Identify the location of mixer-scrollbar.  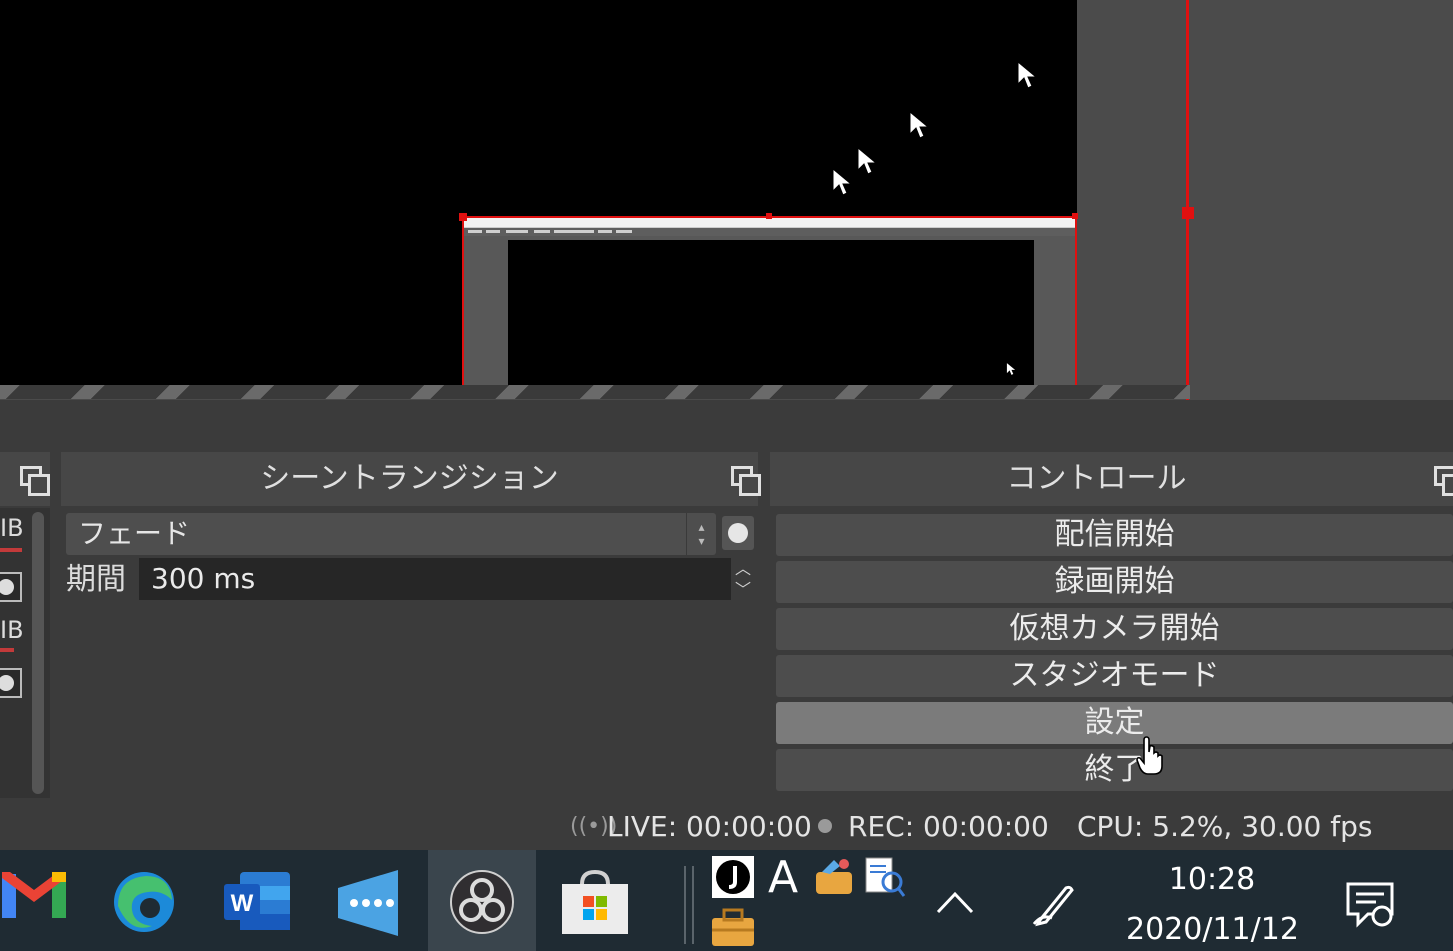
(38, 653).